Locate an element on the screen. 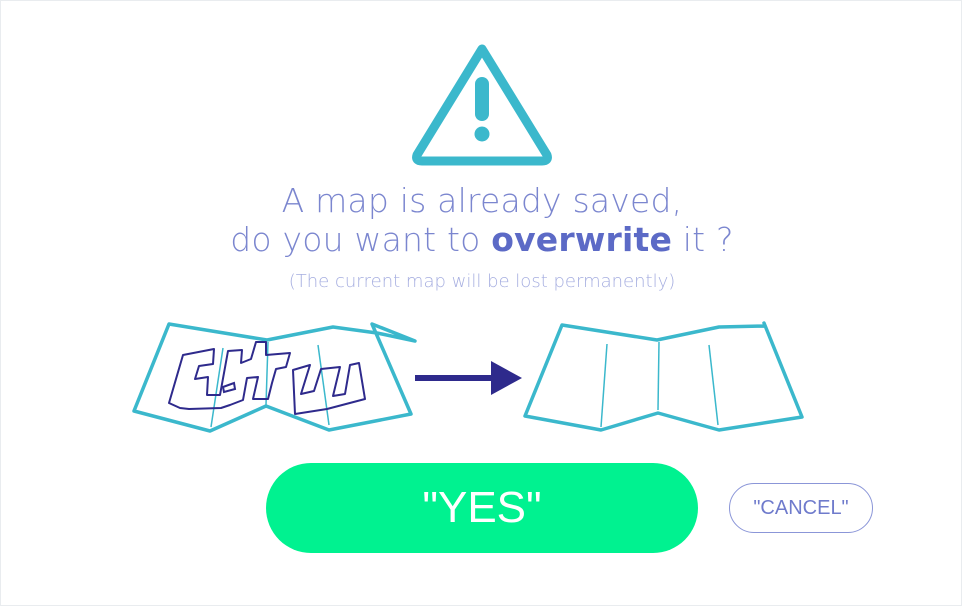 The width and height of the screenshot is (962, 606). empty-map-icon is located at coordinates (663, 376).